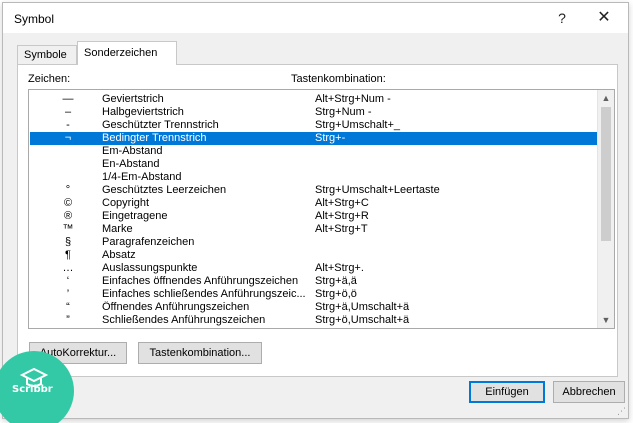  What do you see at coordinates (315, 18) in the screenshot?
I see `title-bar: Symbol ? ✕` at bounding box center [315, 18].